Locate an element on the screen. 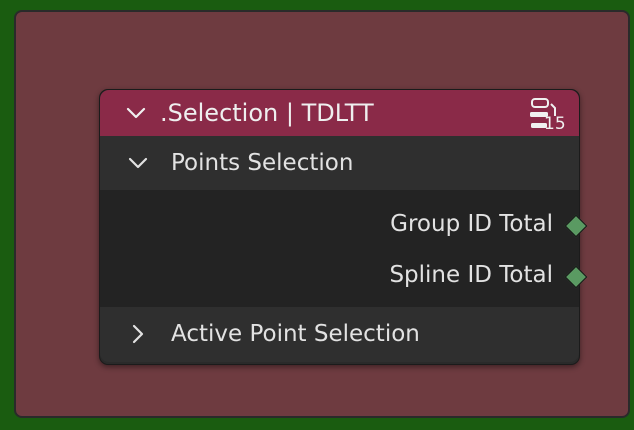 The height and width of the screenshot is (430, 634). node-header: .Selection | TDLTT 15 is located at coordinates (339, 113).